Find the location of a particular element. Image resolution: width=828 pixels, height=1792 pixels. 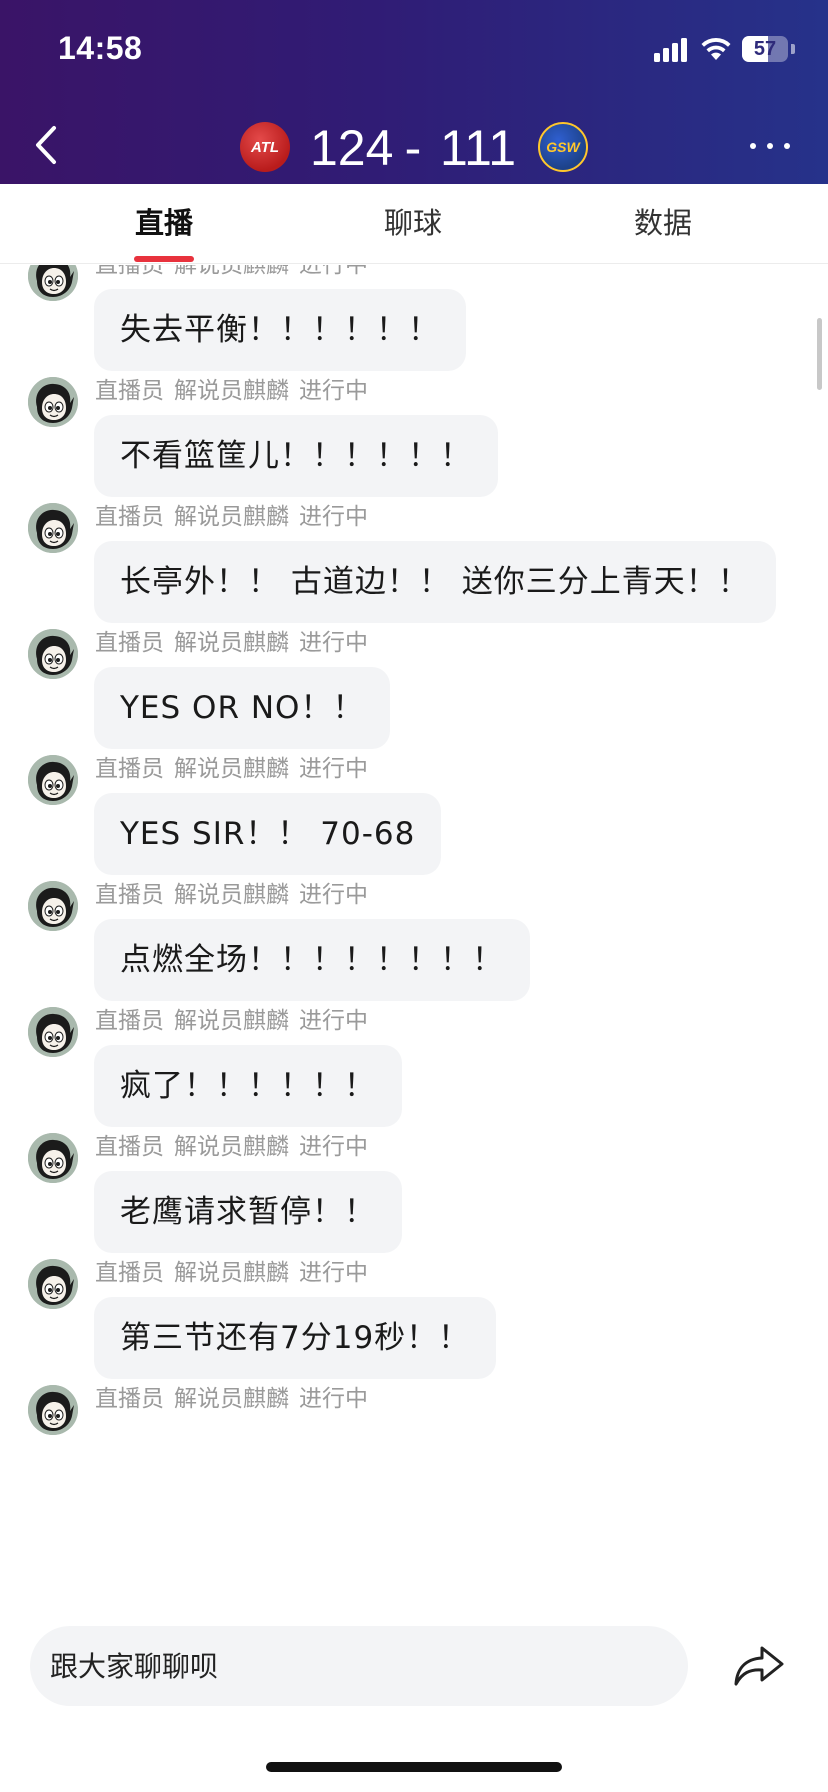

tab-bar: 直播 聊球 数据 is located at coordinates (414, 224).